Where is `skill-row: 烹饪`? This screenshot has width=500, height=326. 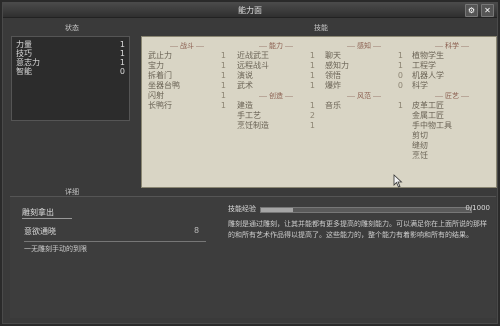 skill-row: 烹饪 is located at coordinates (452, 156).